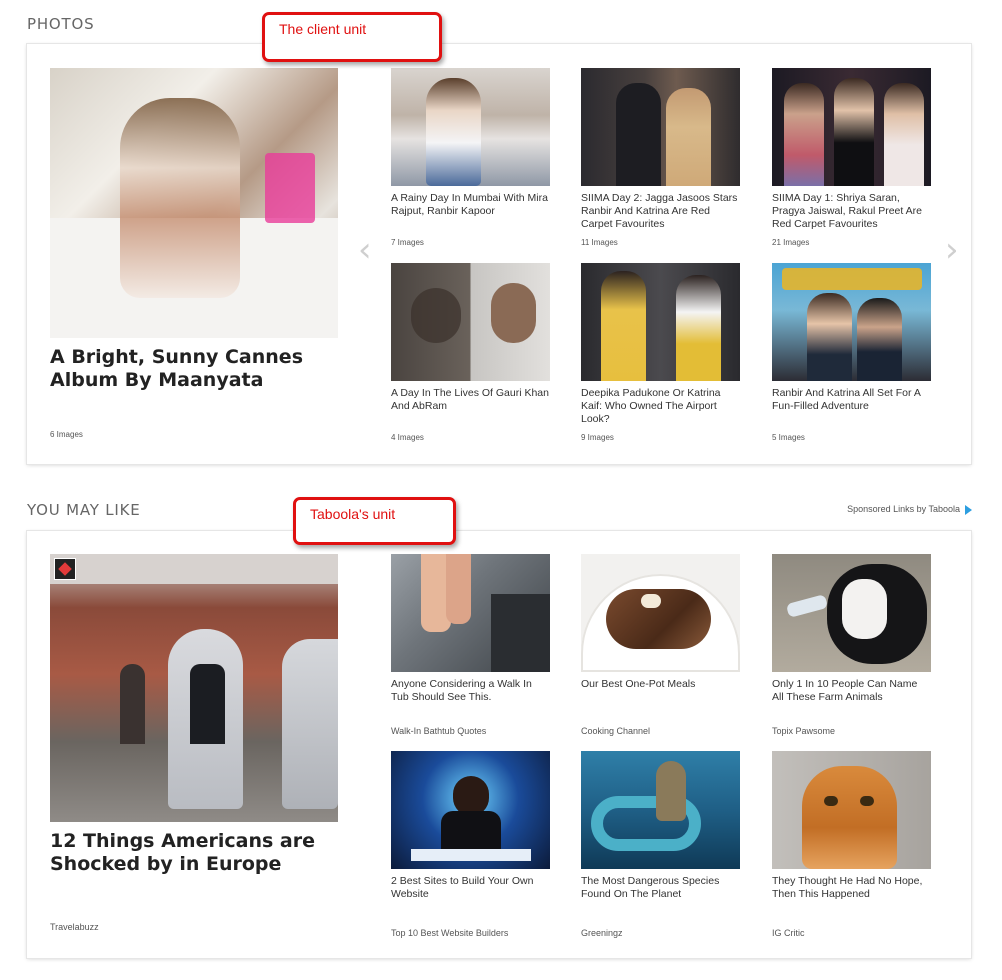 This screenshot has height=980, width=1002. I want to click on card-caption: Our Best One-Pot Meals, so click(660, 684).